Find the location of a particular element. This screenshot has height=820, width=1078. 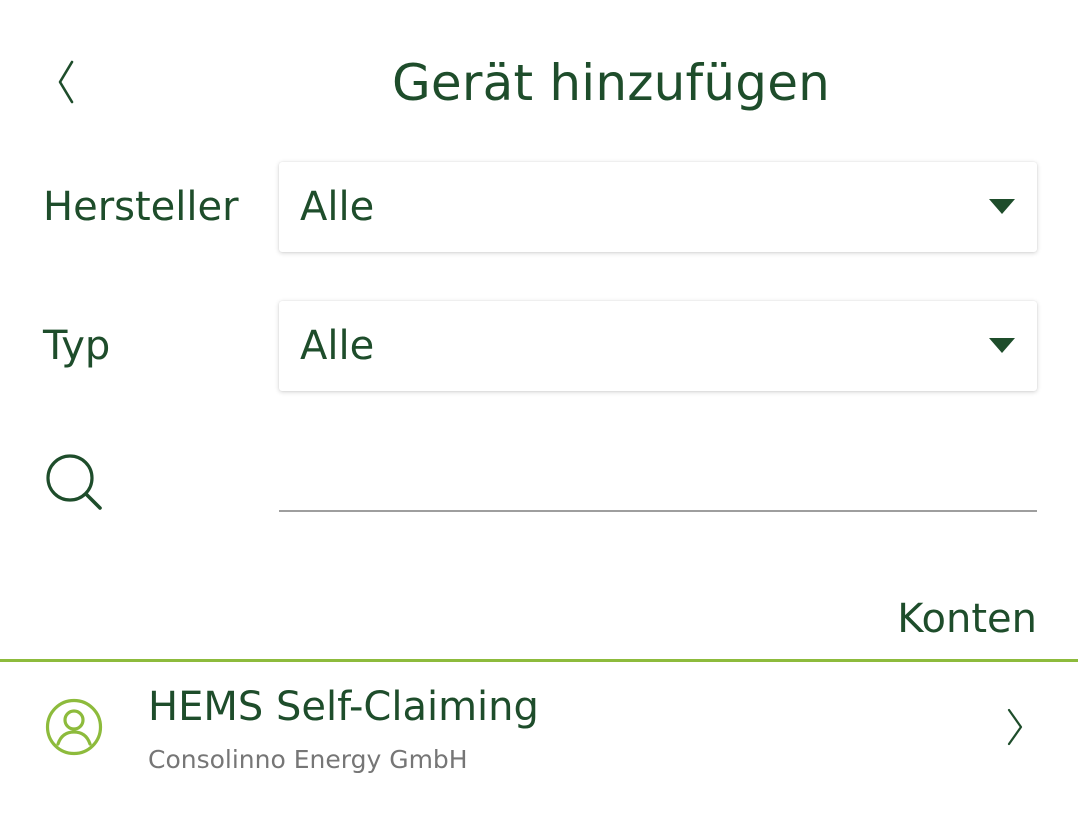

type-selected-value: Alle is located at coordinates (337, 346).